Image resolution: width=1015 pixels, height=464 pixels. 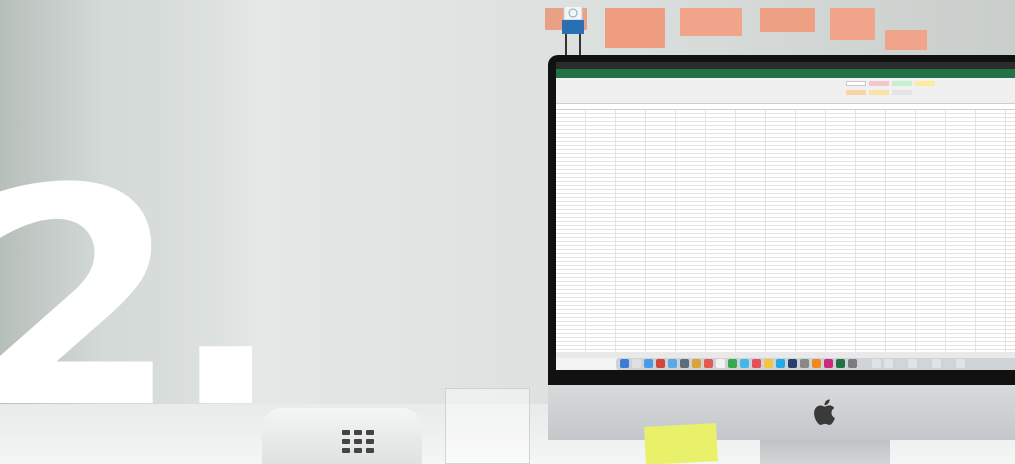 What do you see at coordinates (681, 443) in the screenshot?
I see `desk-sticky-note` at bounding box center [681, 443].